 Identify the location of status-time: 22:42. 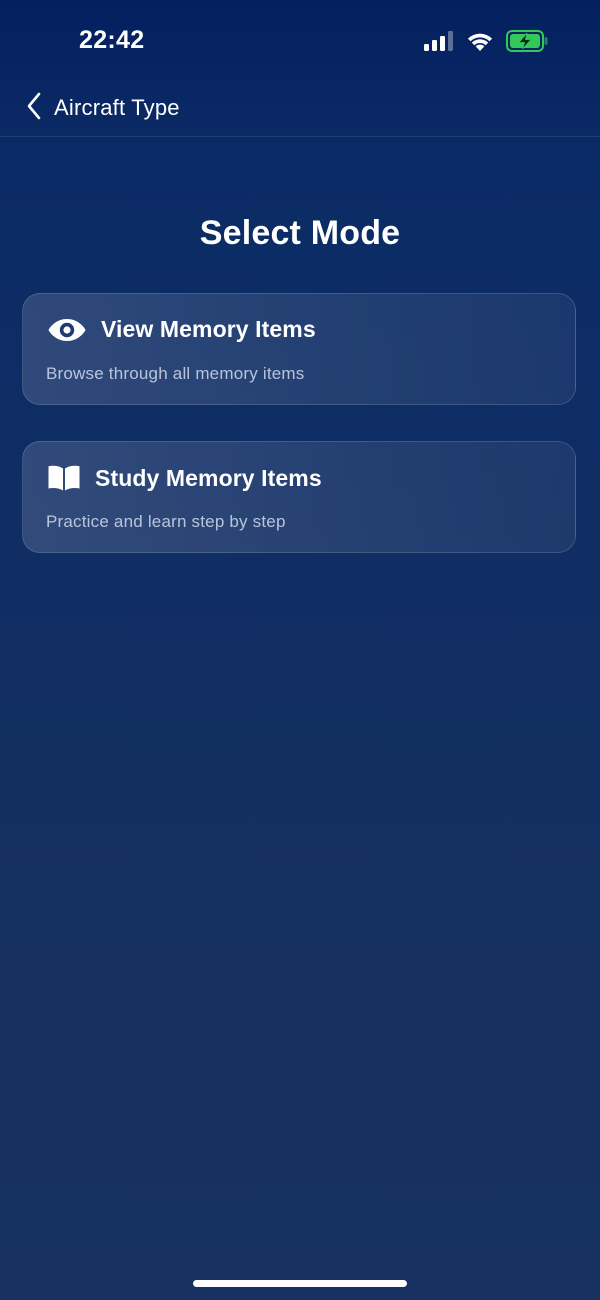
(112, 40).